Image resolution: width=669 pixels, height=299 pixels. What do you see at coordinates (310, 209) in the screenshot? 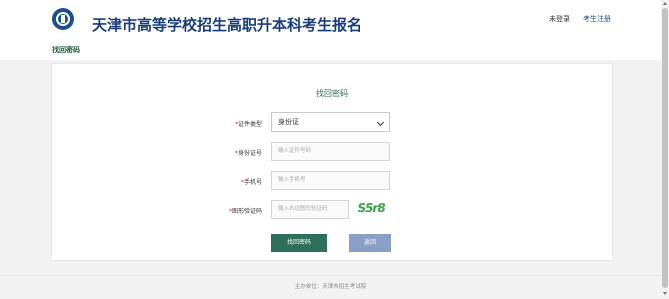
I see `captcha-input: 输入右边图形验证码` at bounding box center [310, 209].